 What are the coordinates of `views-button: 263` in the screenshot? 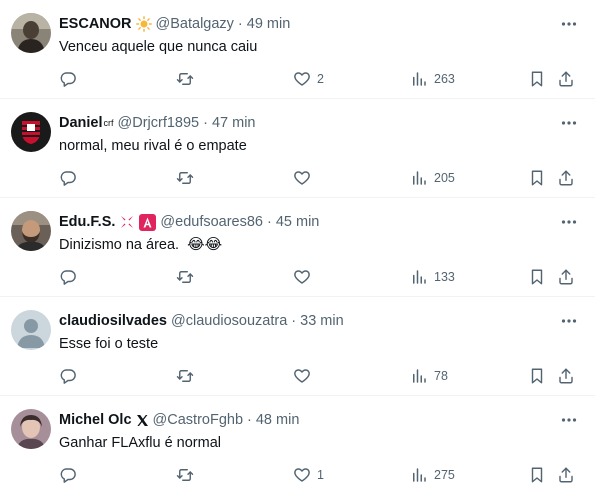 It's located at (432, 79).